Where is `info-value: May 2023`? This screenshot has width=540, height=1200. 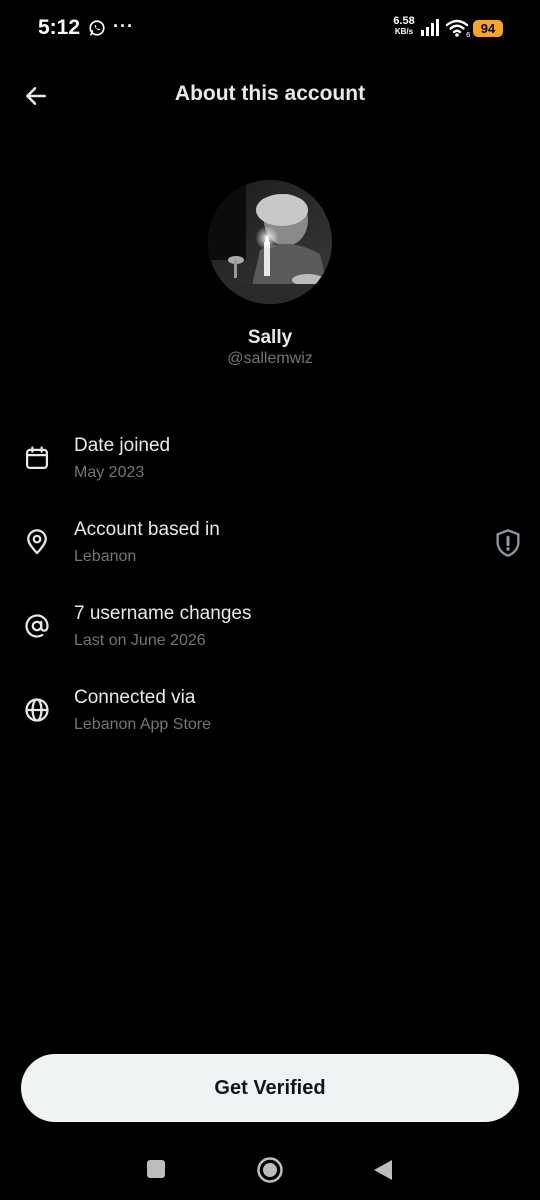
info-value: May 2023 is located at coordinates (109, 472).